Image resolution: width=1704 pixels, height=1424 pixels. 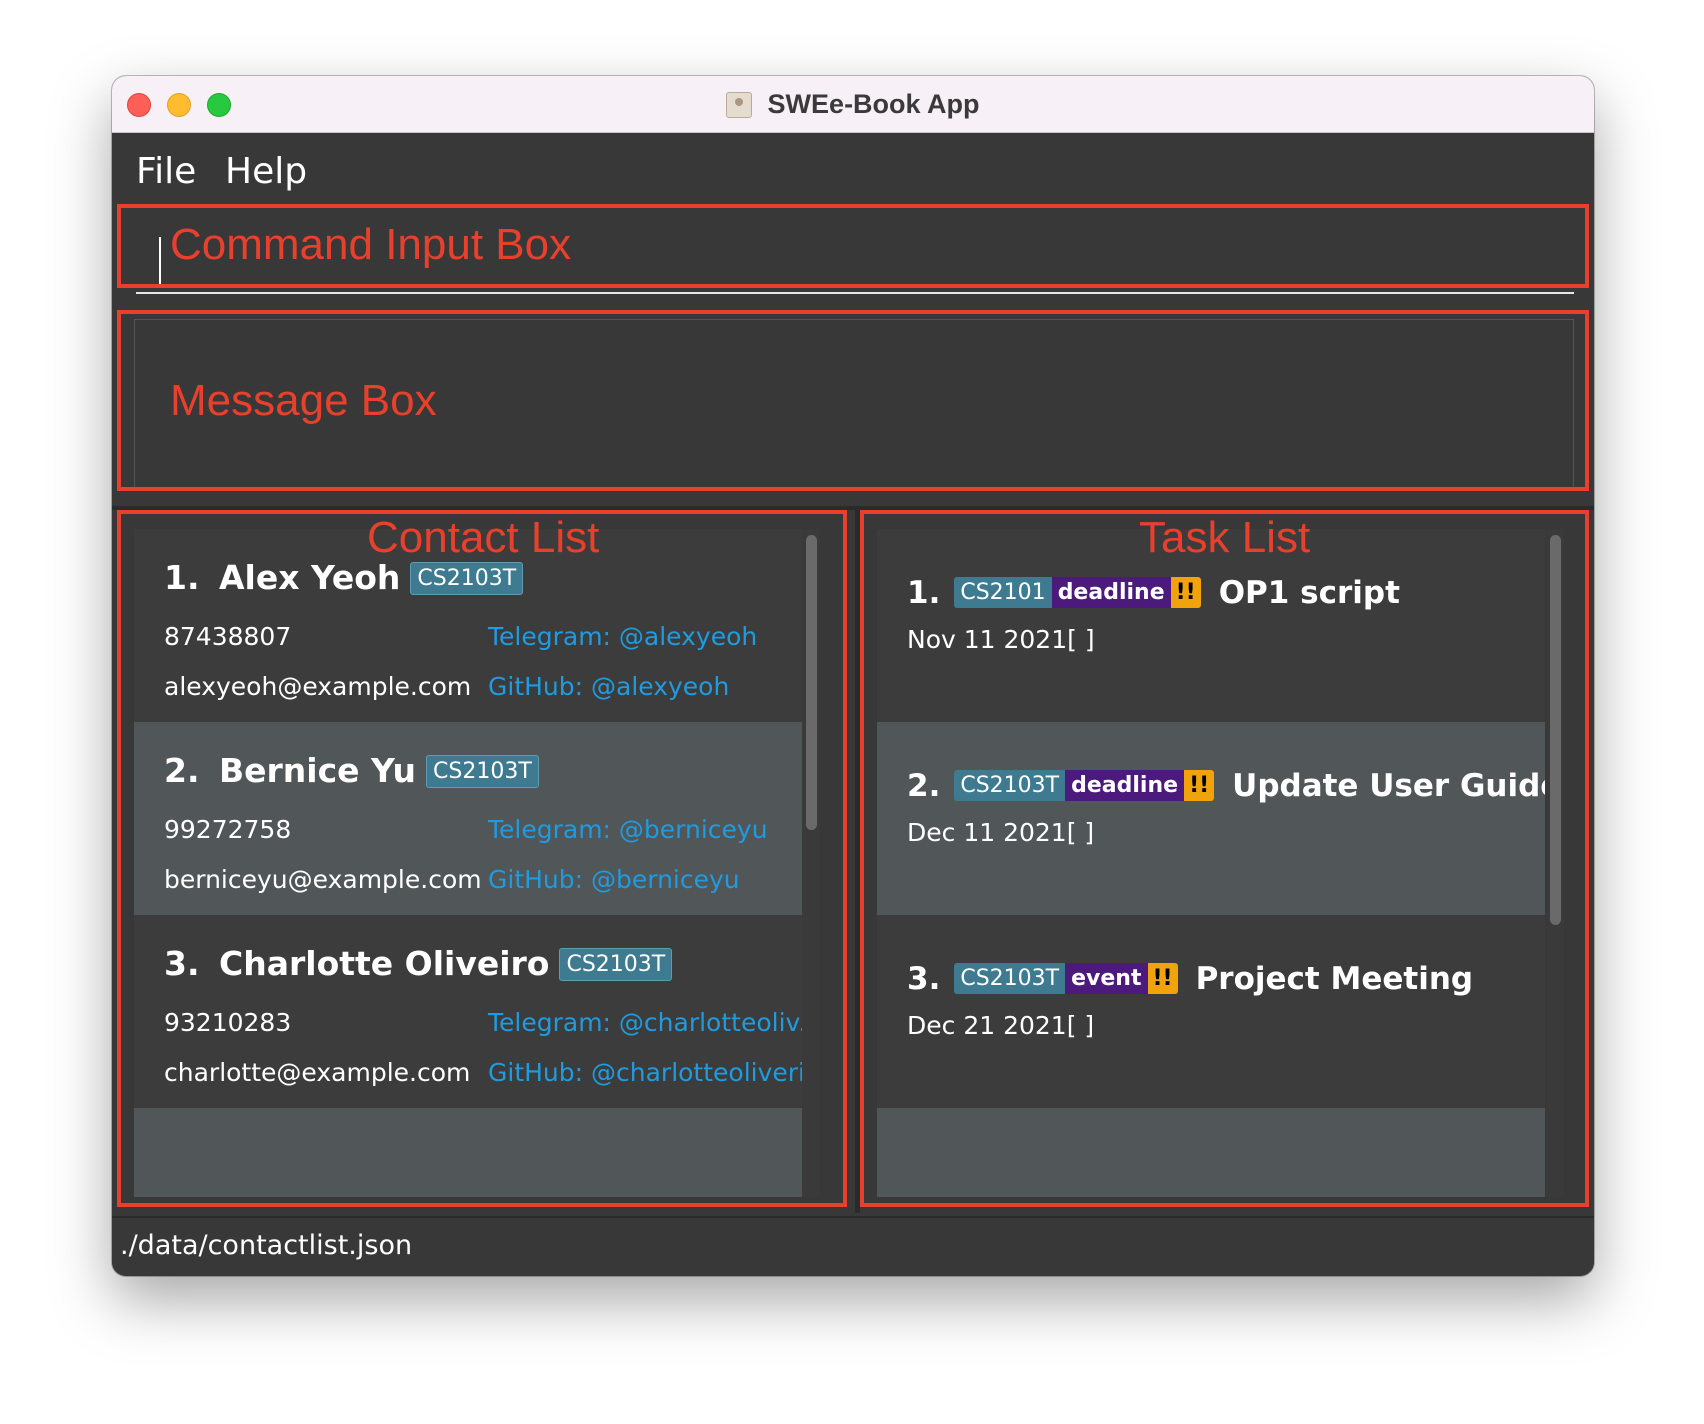 I want to click on panel-divider-vertical, so click(x=857, y=859).